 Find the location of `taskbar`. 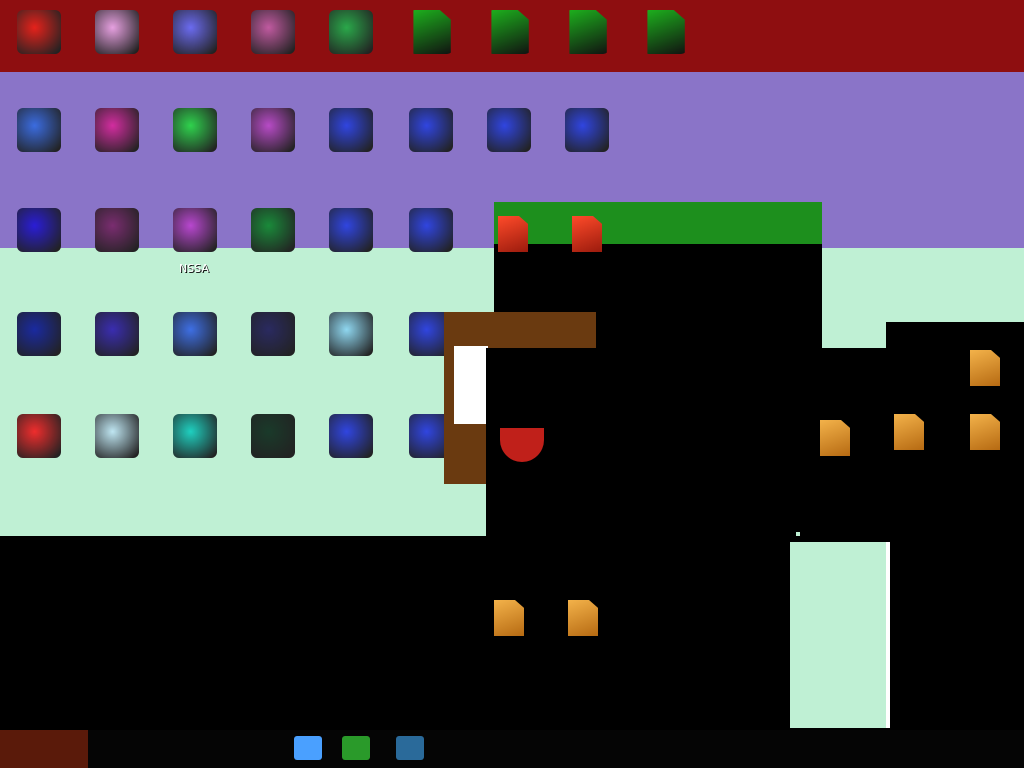

taskbar is located at coordinates (512, 749).